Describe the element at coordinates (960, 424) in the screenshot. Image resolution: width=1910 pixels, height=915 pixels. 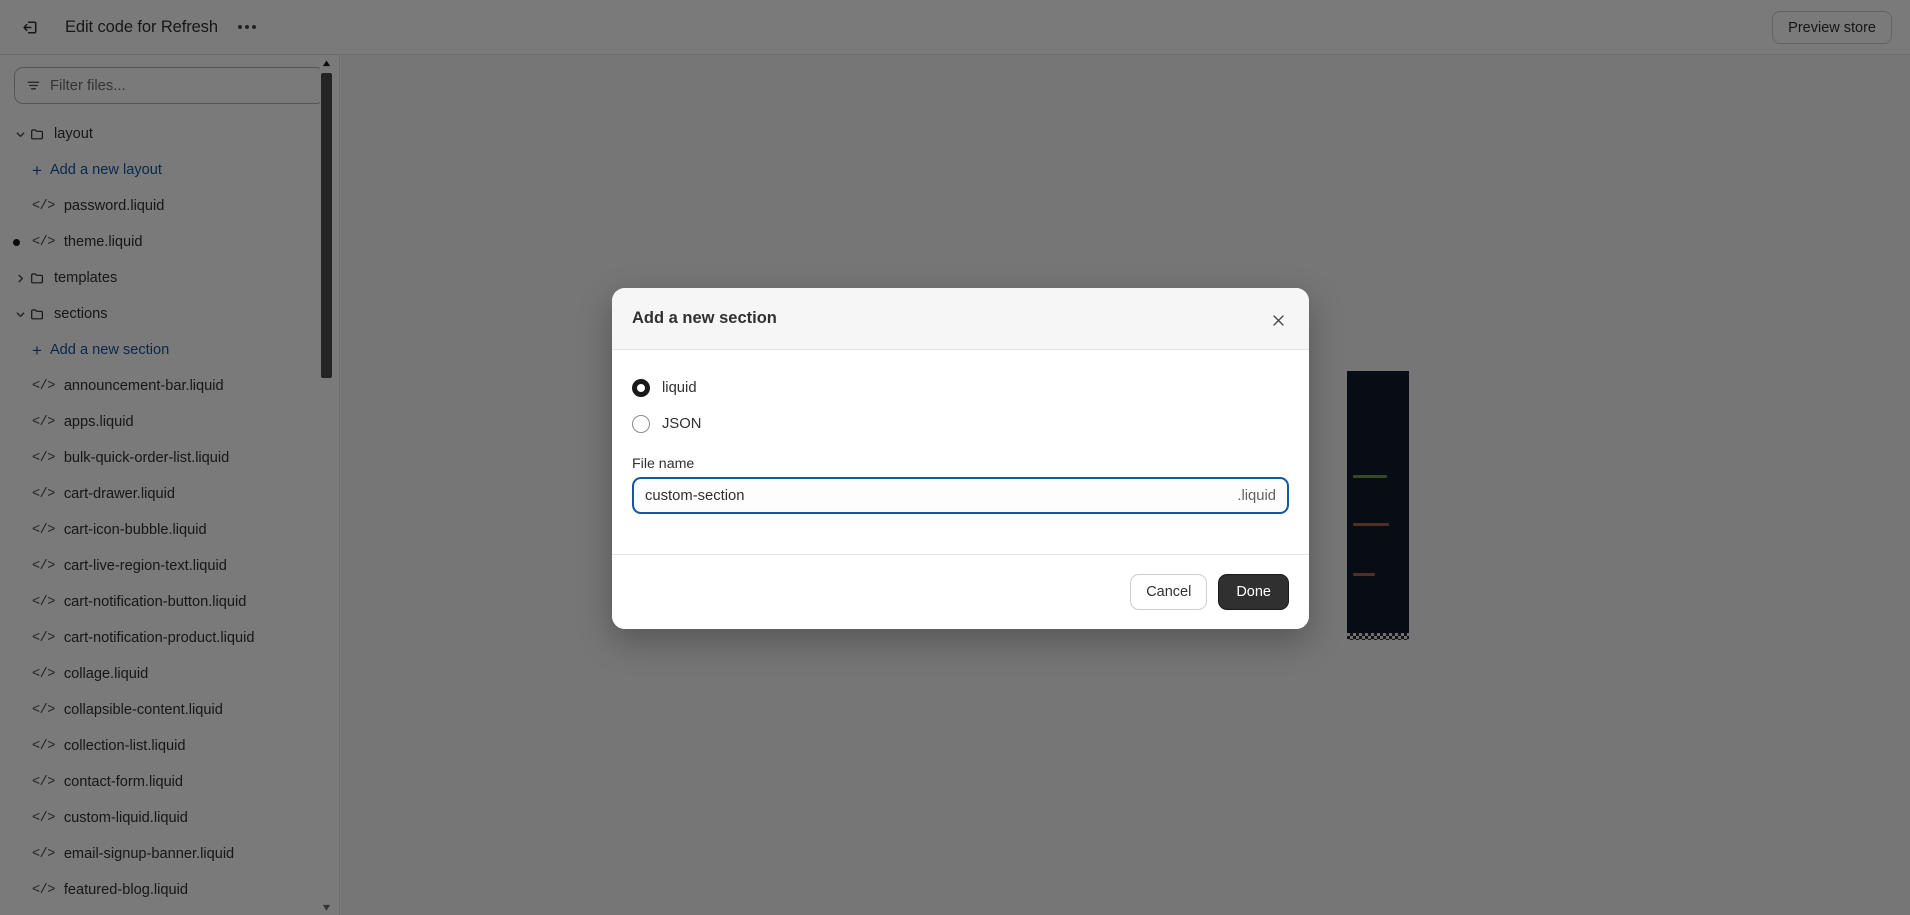
I see `radio-option-json: JSON` at that location.